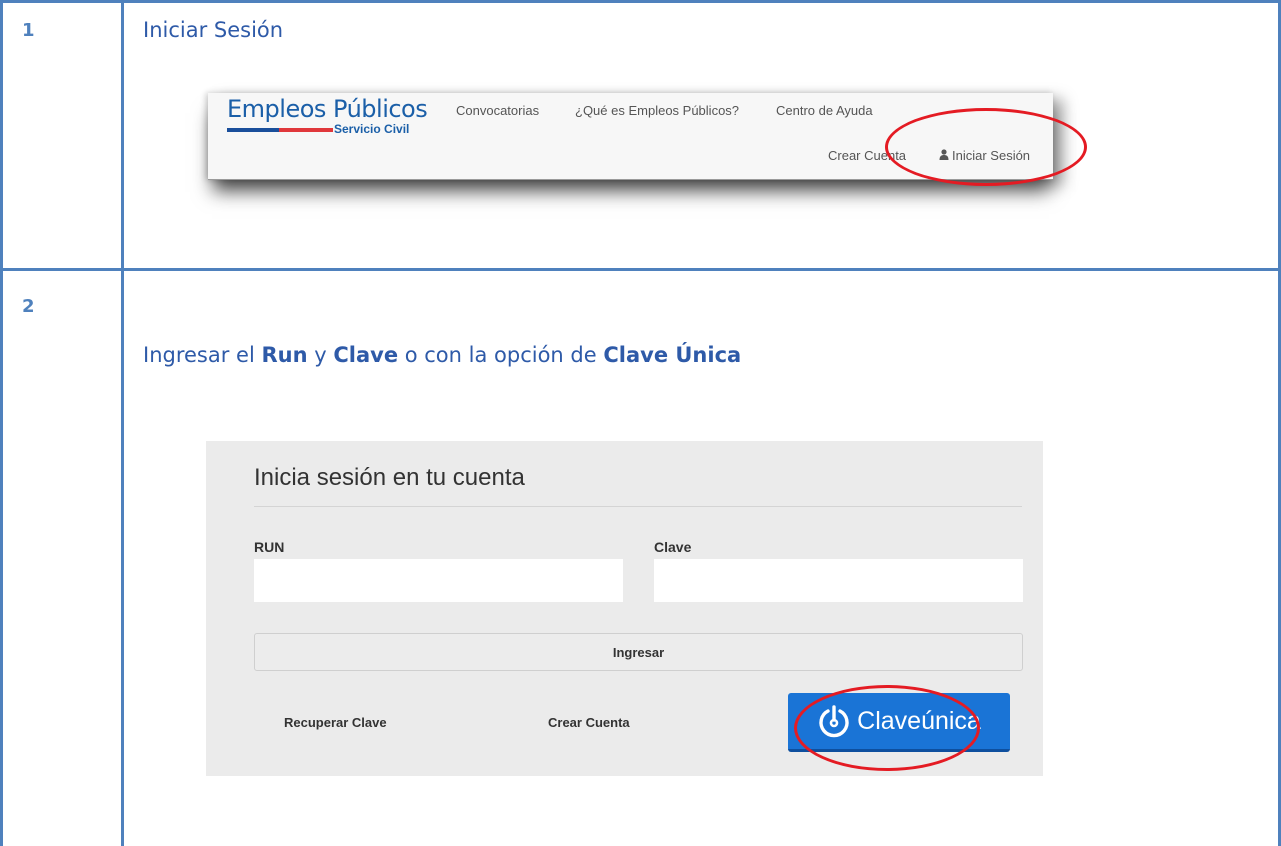  I want to click on brand-line-blue, so click(253, 130).